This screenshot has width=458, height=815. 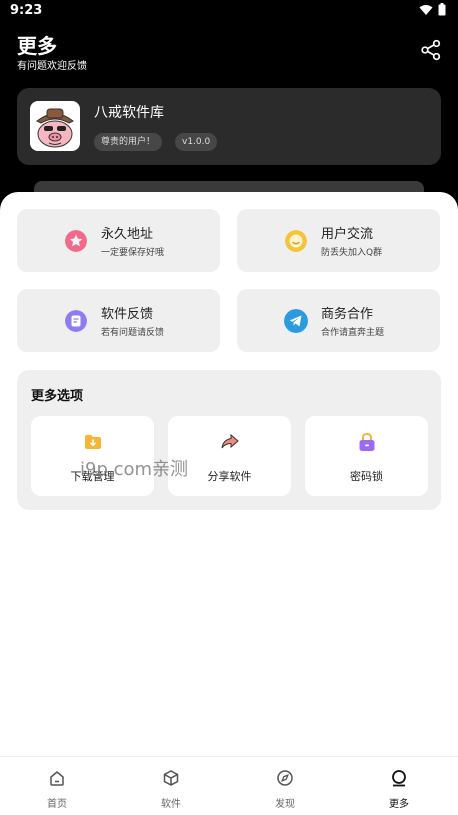 I want to click on share-arrow-icon, so click(x=230, y=441).